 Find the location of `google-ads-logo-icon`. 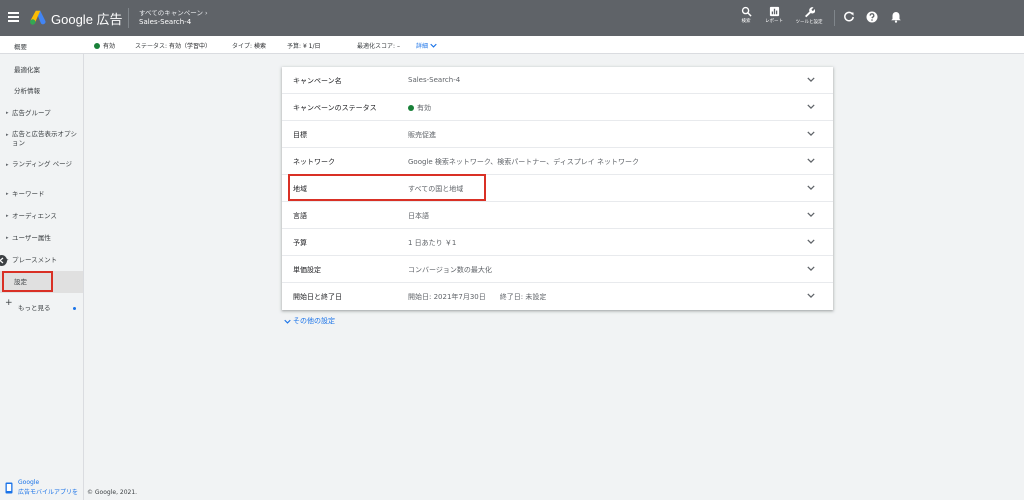

google-ads-logo-icon is located at coordinates (38, 17).